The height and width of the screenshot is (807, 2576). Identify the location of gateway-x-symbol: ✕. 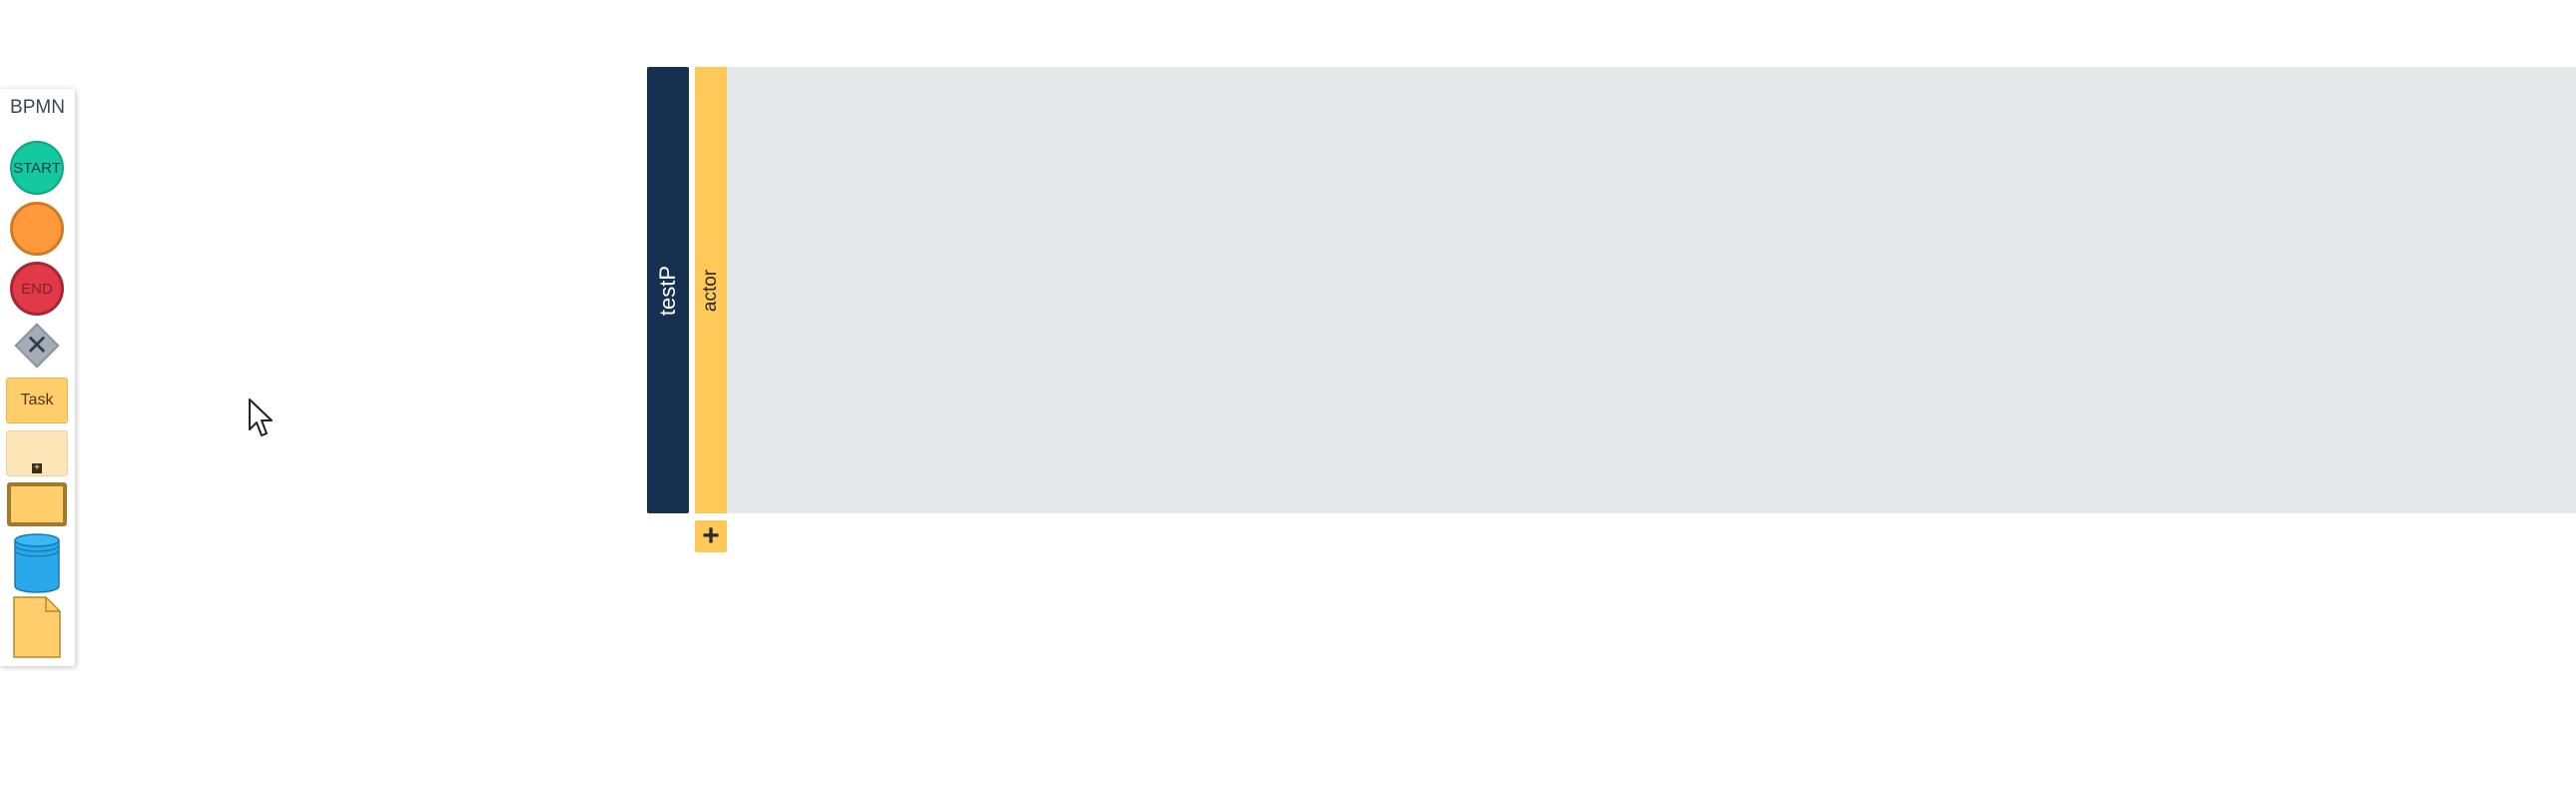
(37, 345).